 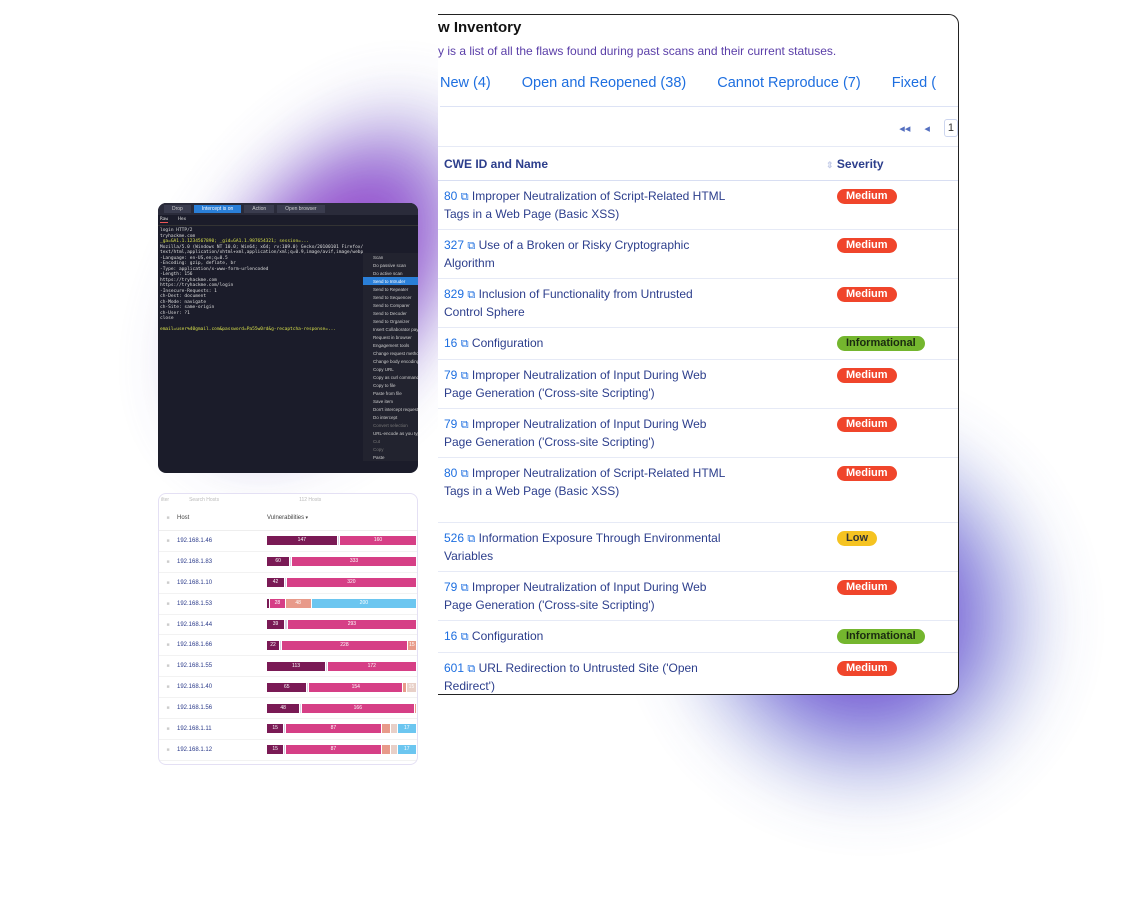 I want to click on host-row: ■ 192.168.1.66 22 228 15, so click(x=288, y=646).